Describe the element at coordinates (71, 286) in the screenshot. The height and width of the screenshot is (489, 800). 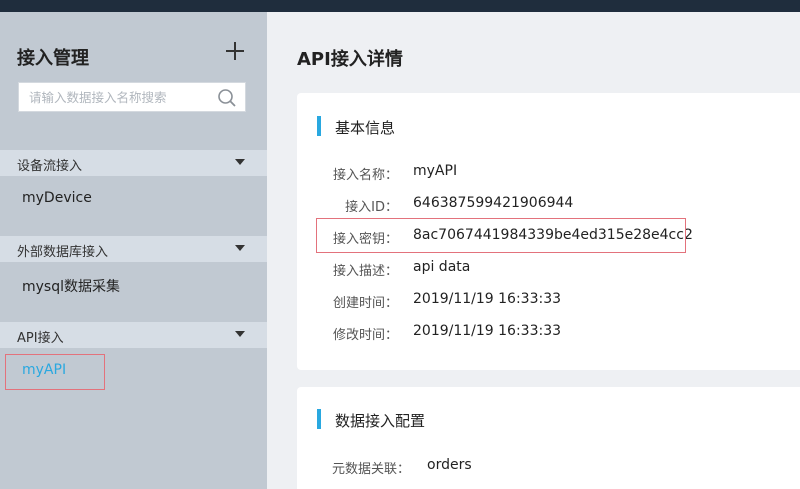
I see `nav-item-mysql: mysql数据采集` at that location.